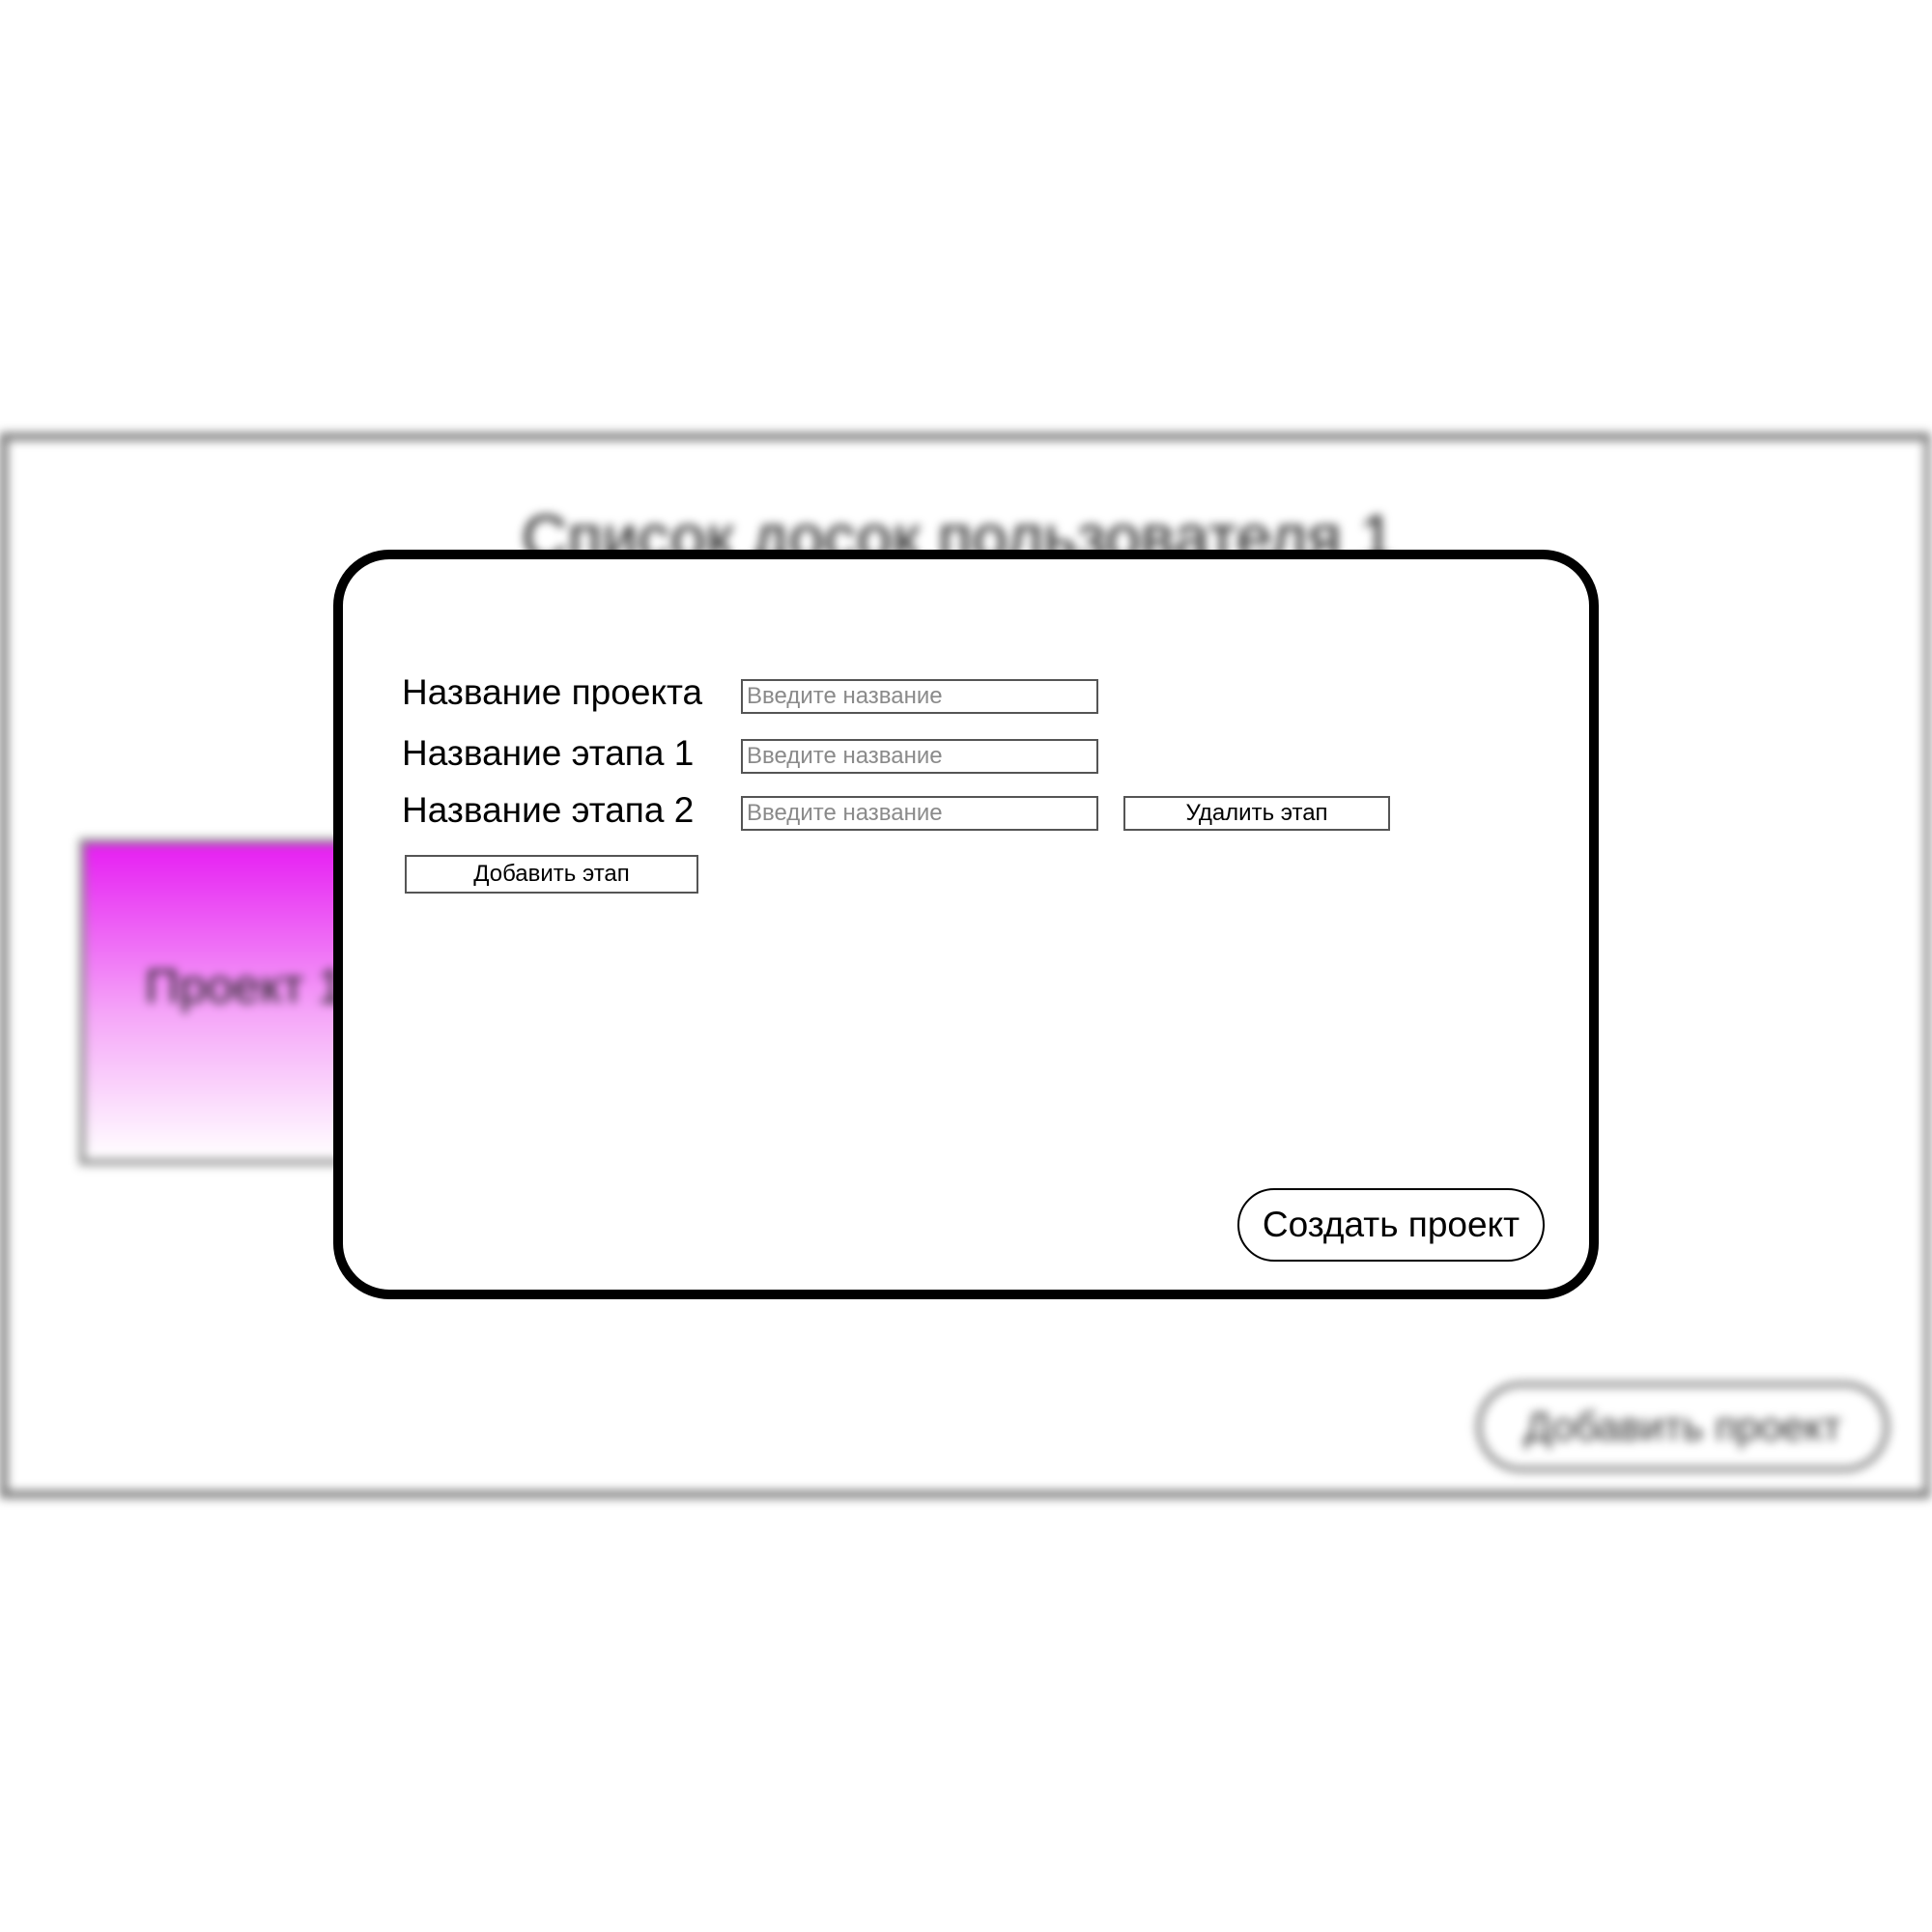 Image resolution: width=1932 pixels, height=1932 pixels. What do you see at coordinates (551, 874) in the screenshot?
I see `add-stage-button: Добавить этап` at bounding box center [551, 874].